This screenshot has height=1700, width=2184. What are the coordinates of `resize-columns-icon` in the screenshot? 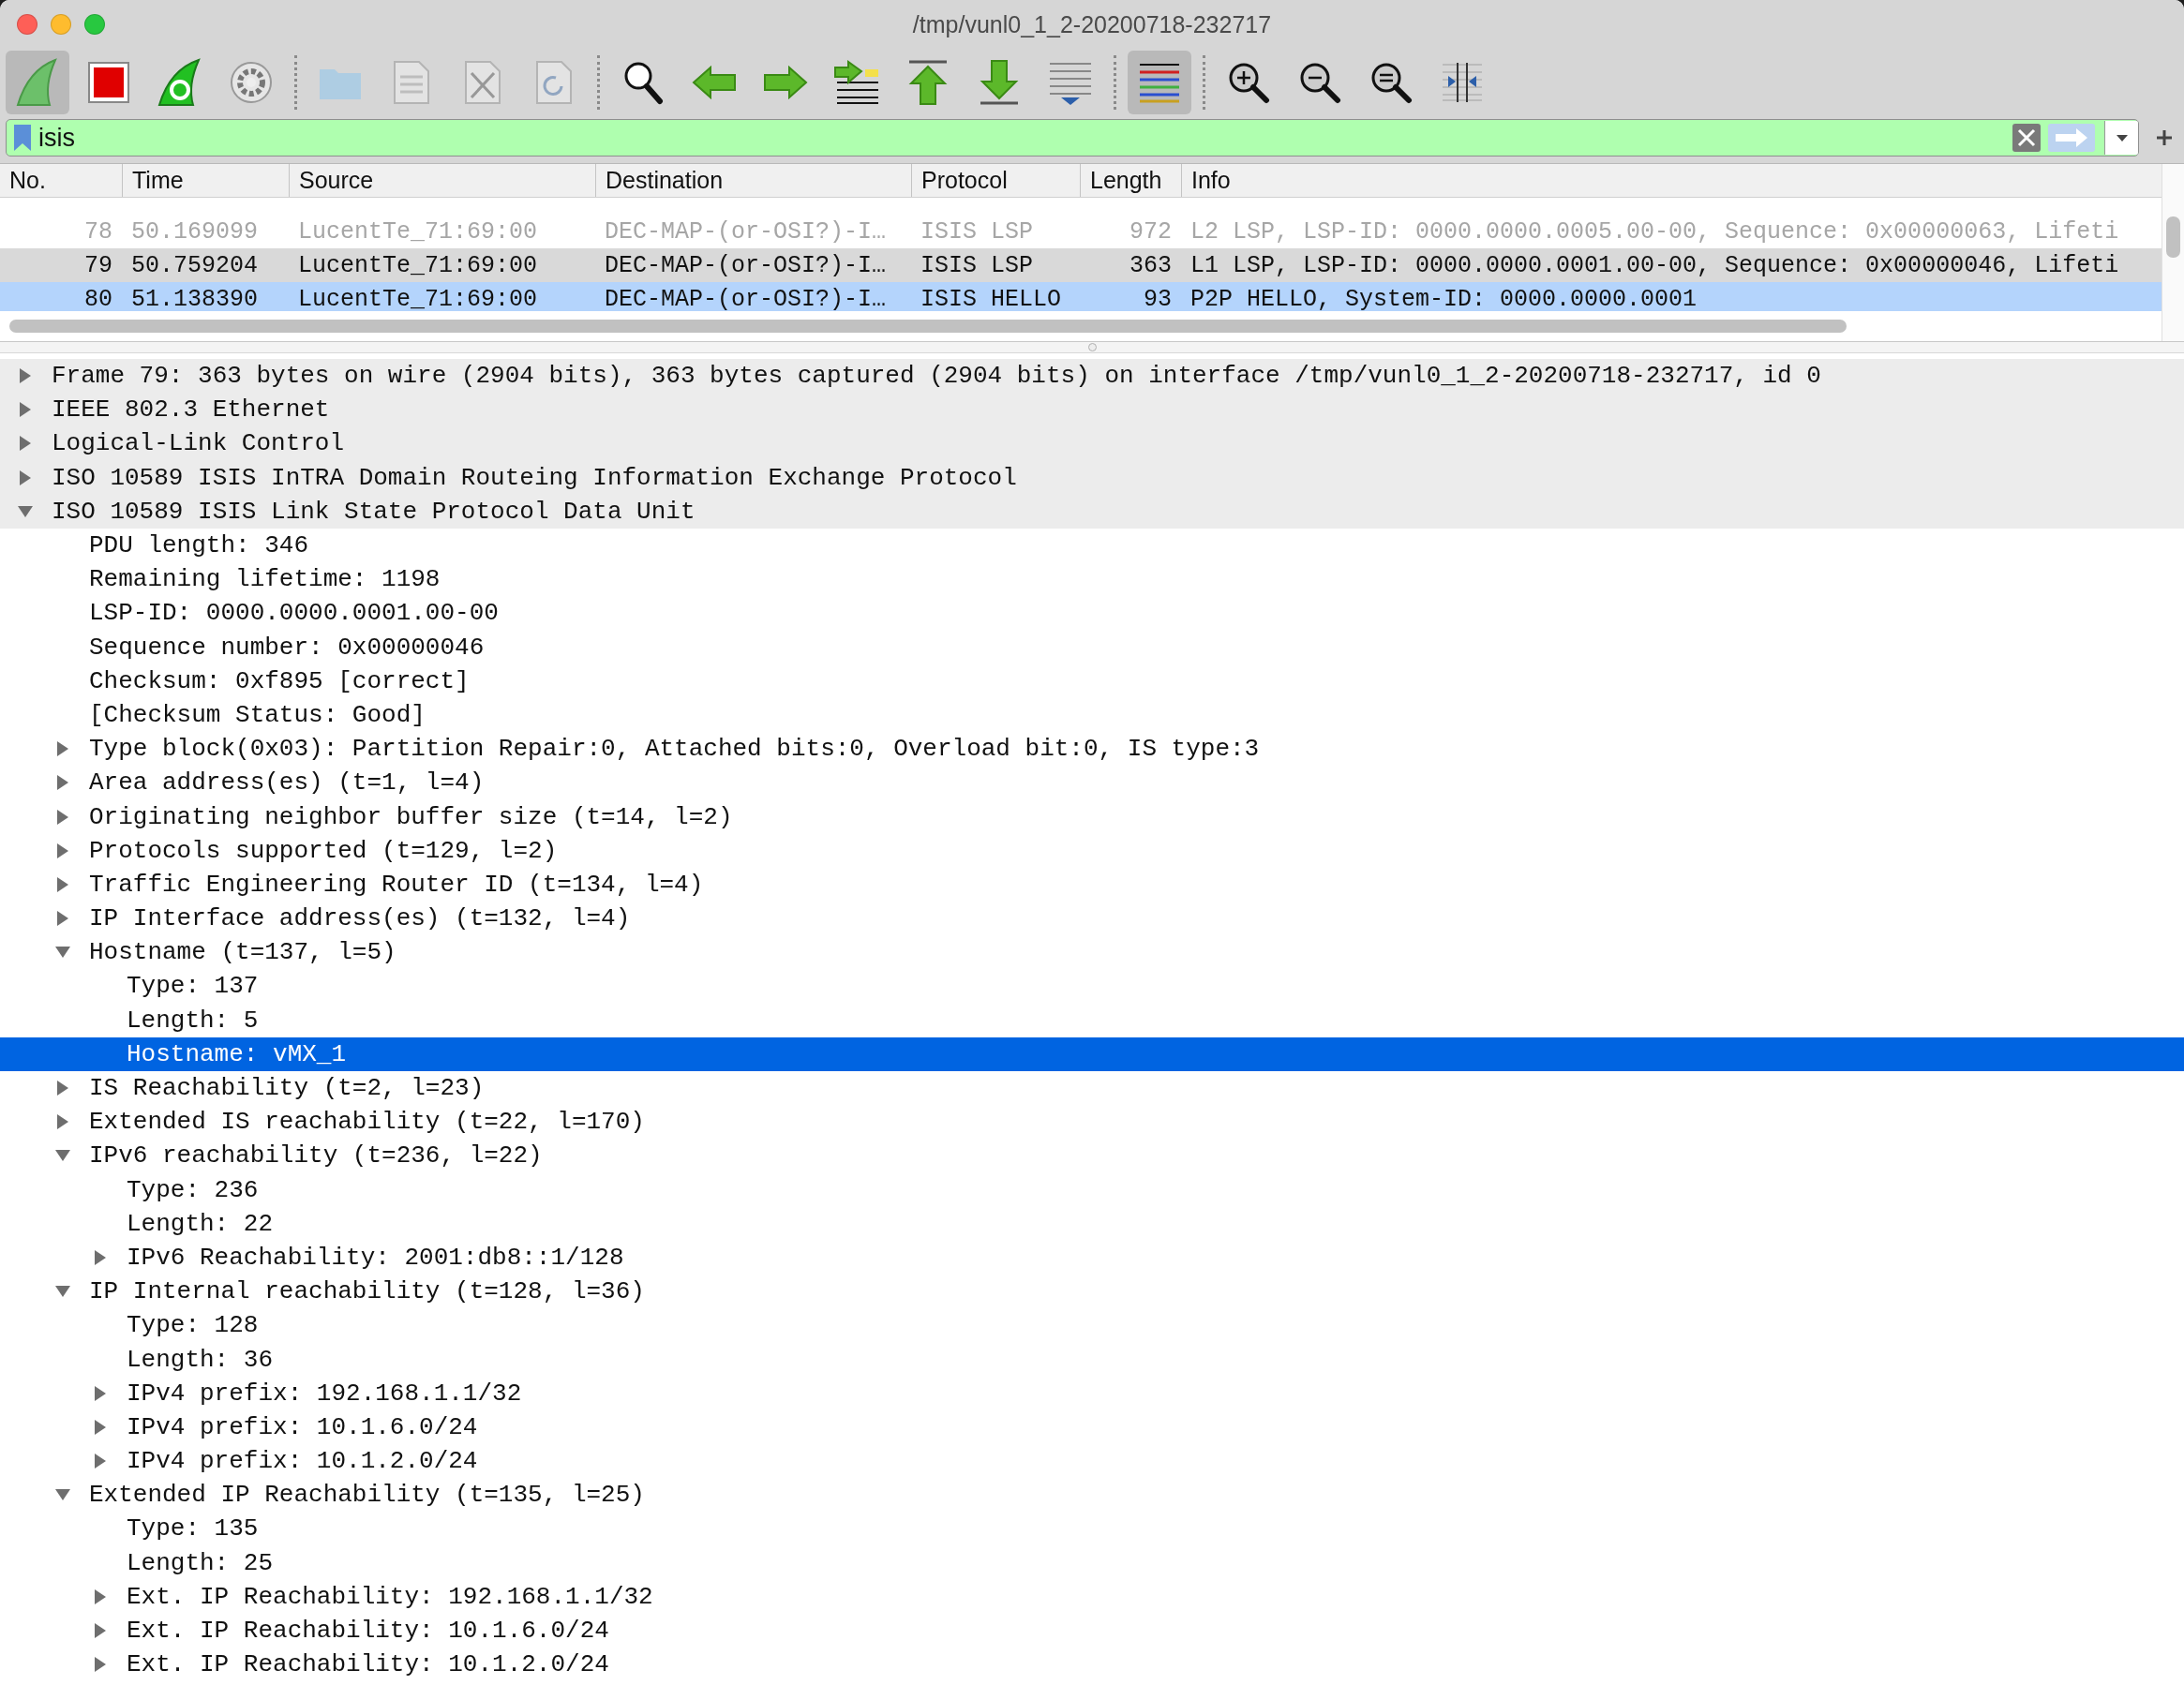 It's located at (1462, 82).